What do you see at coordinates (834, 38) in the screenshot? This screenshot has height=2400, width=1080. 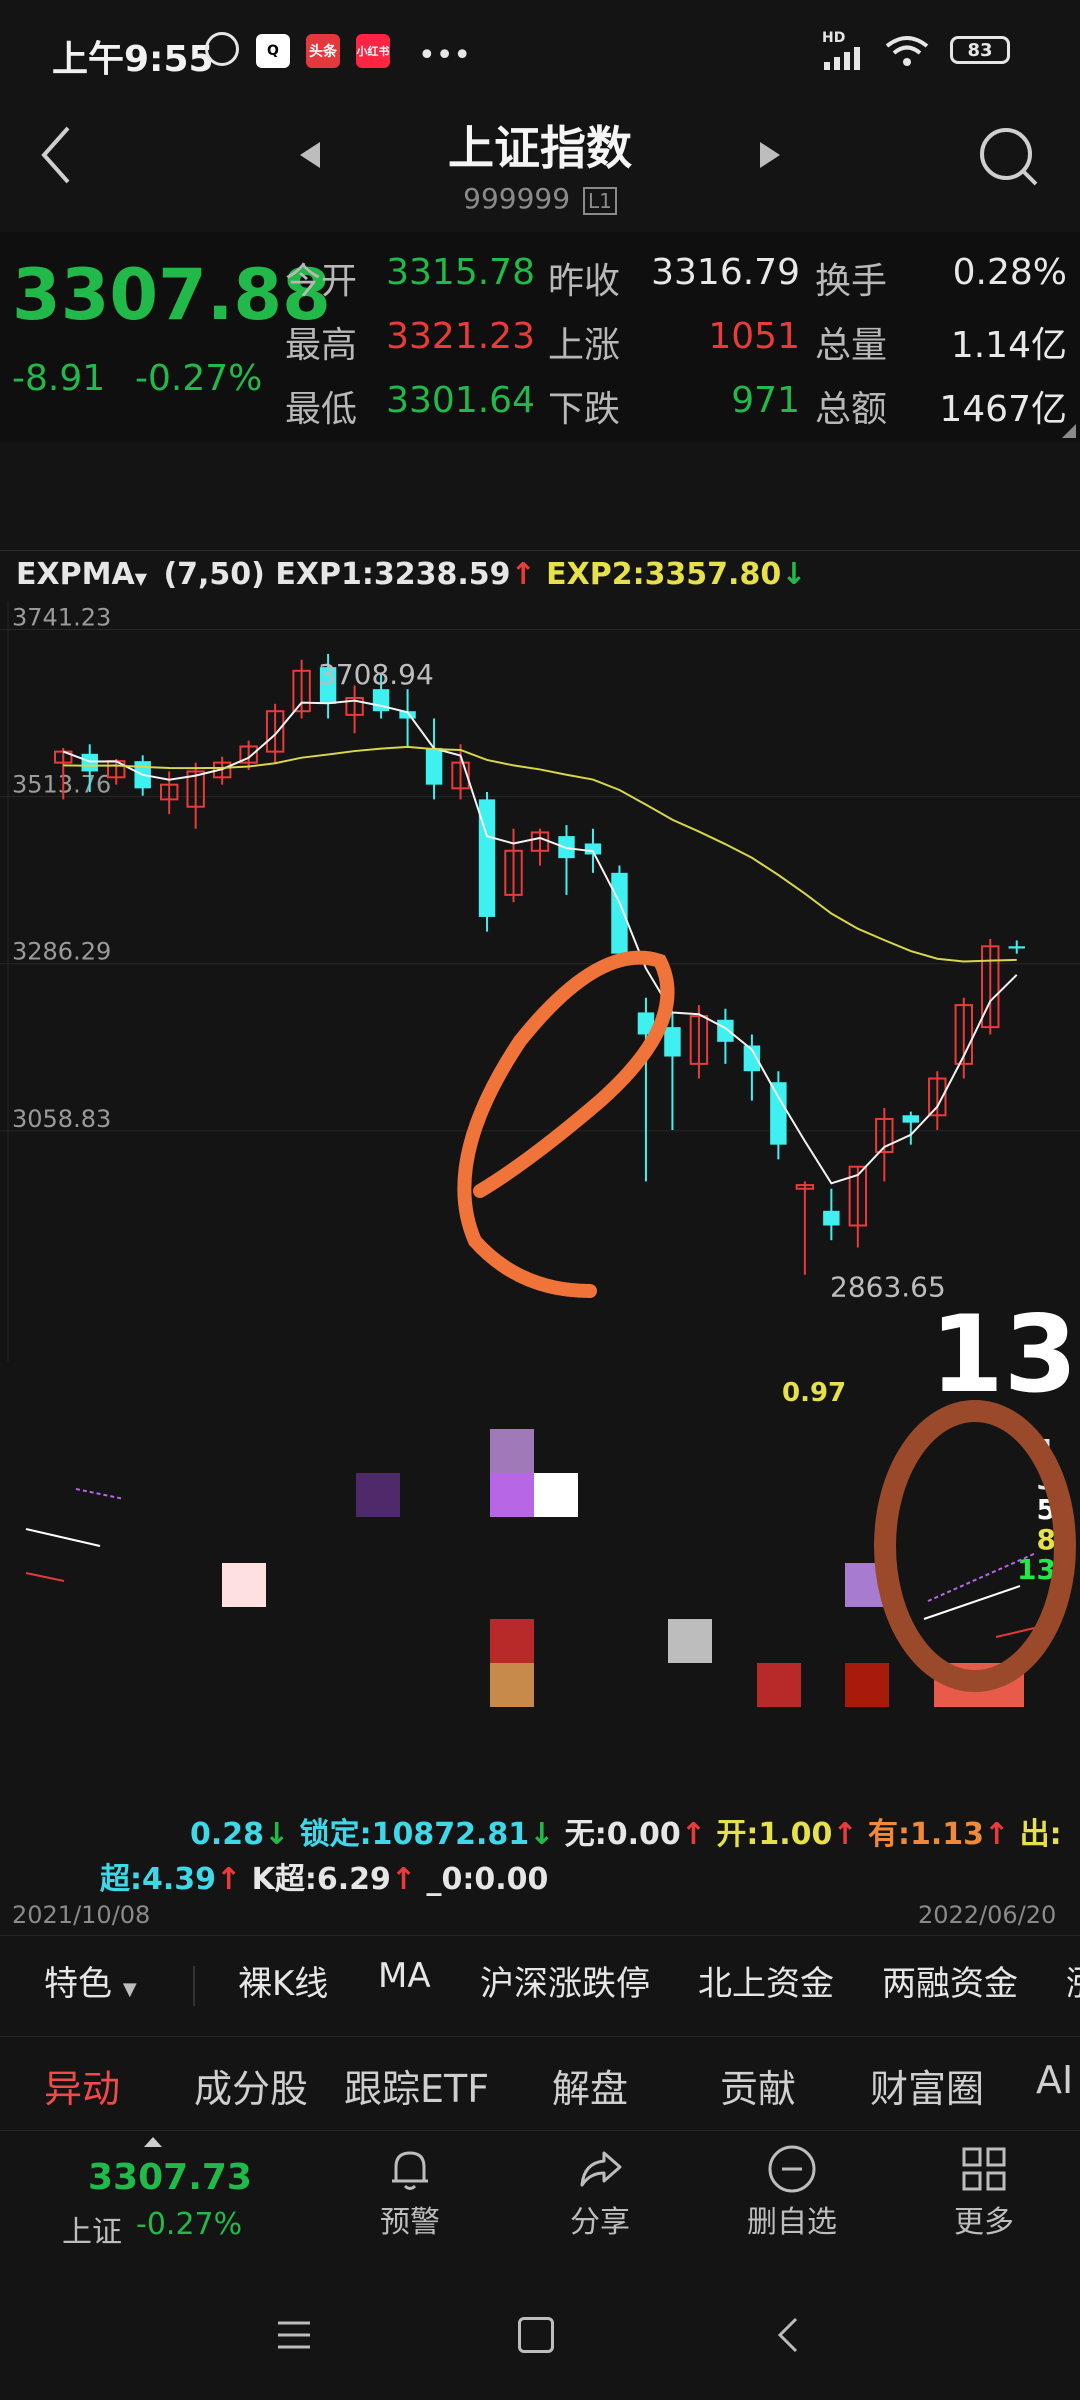 I see `network-label: HD` at bounding box center [834, 38].